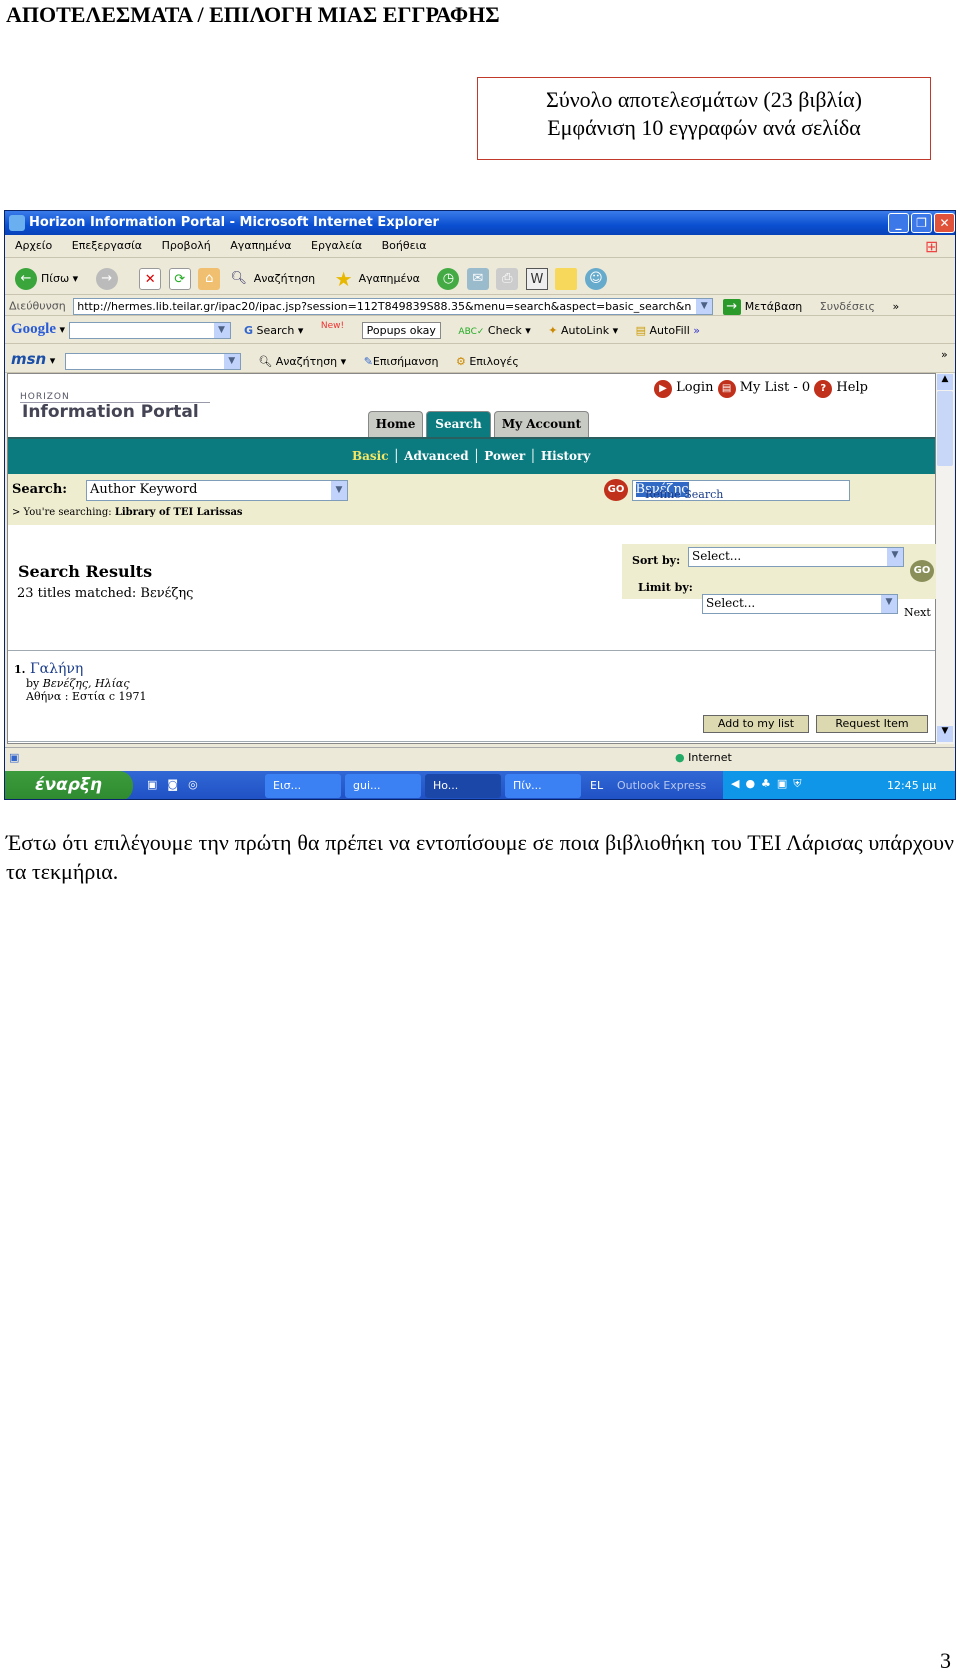  I want to click on favorites-button: ★ Αγαπημένα, so click(376, 279).